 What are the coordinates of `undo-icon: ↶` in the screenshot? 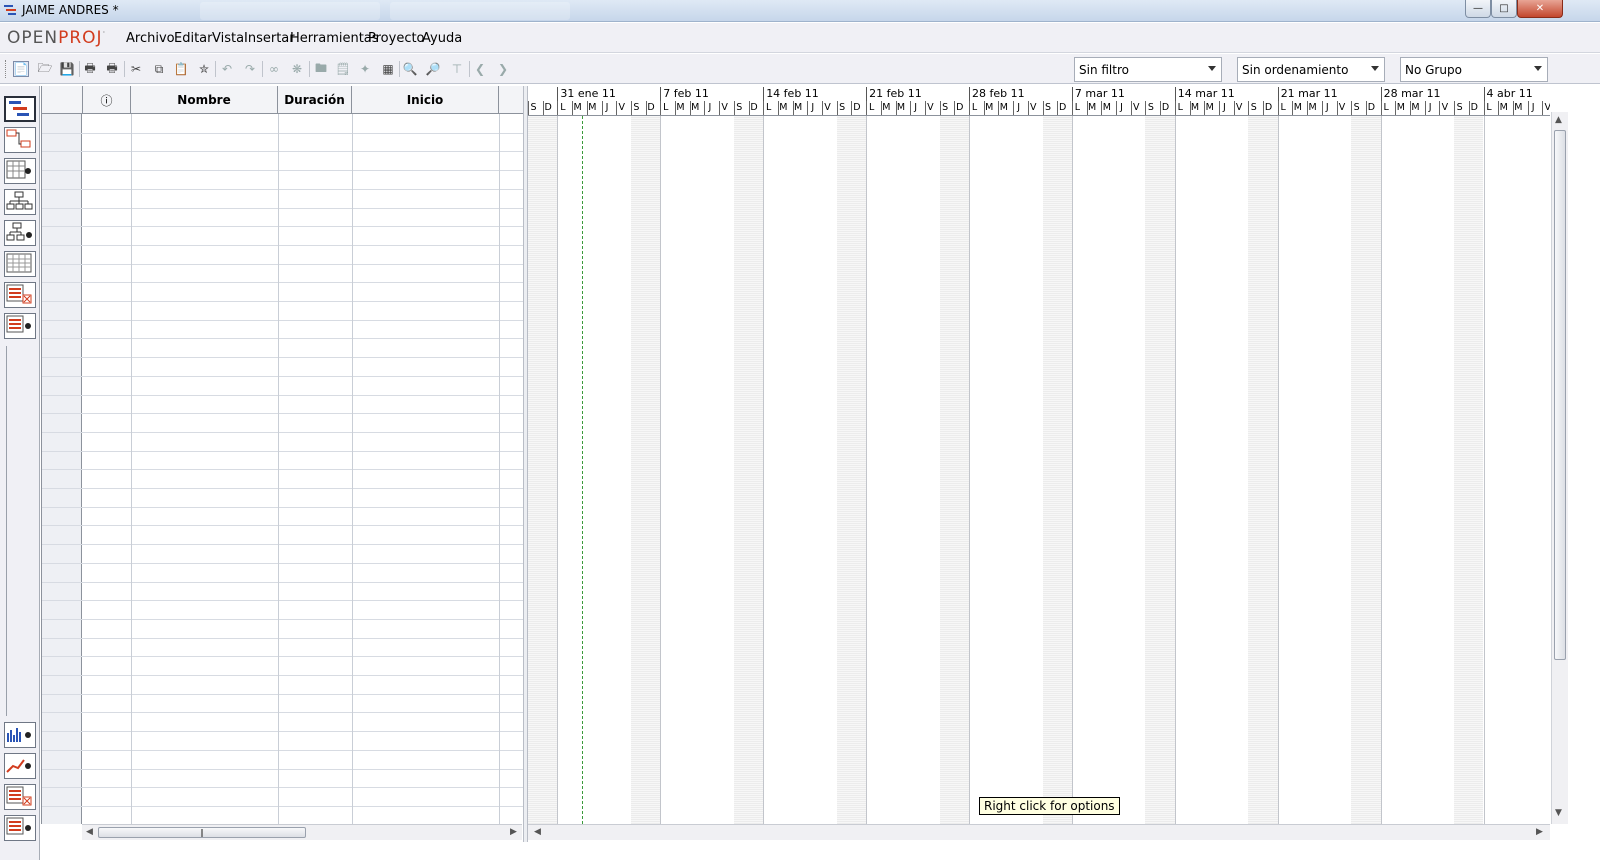 It's located at (227, 69).